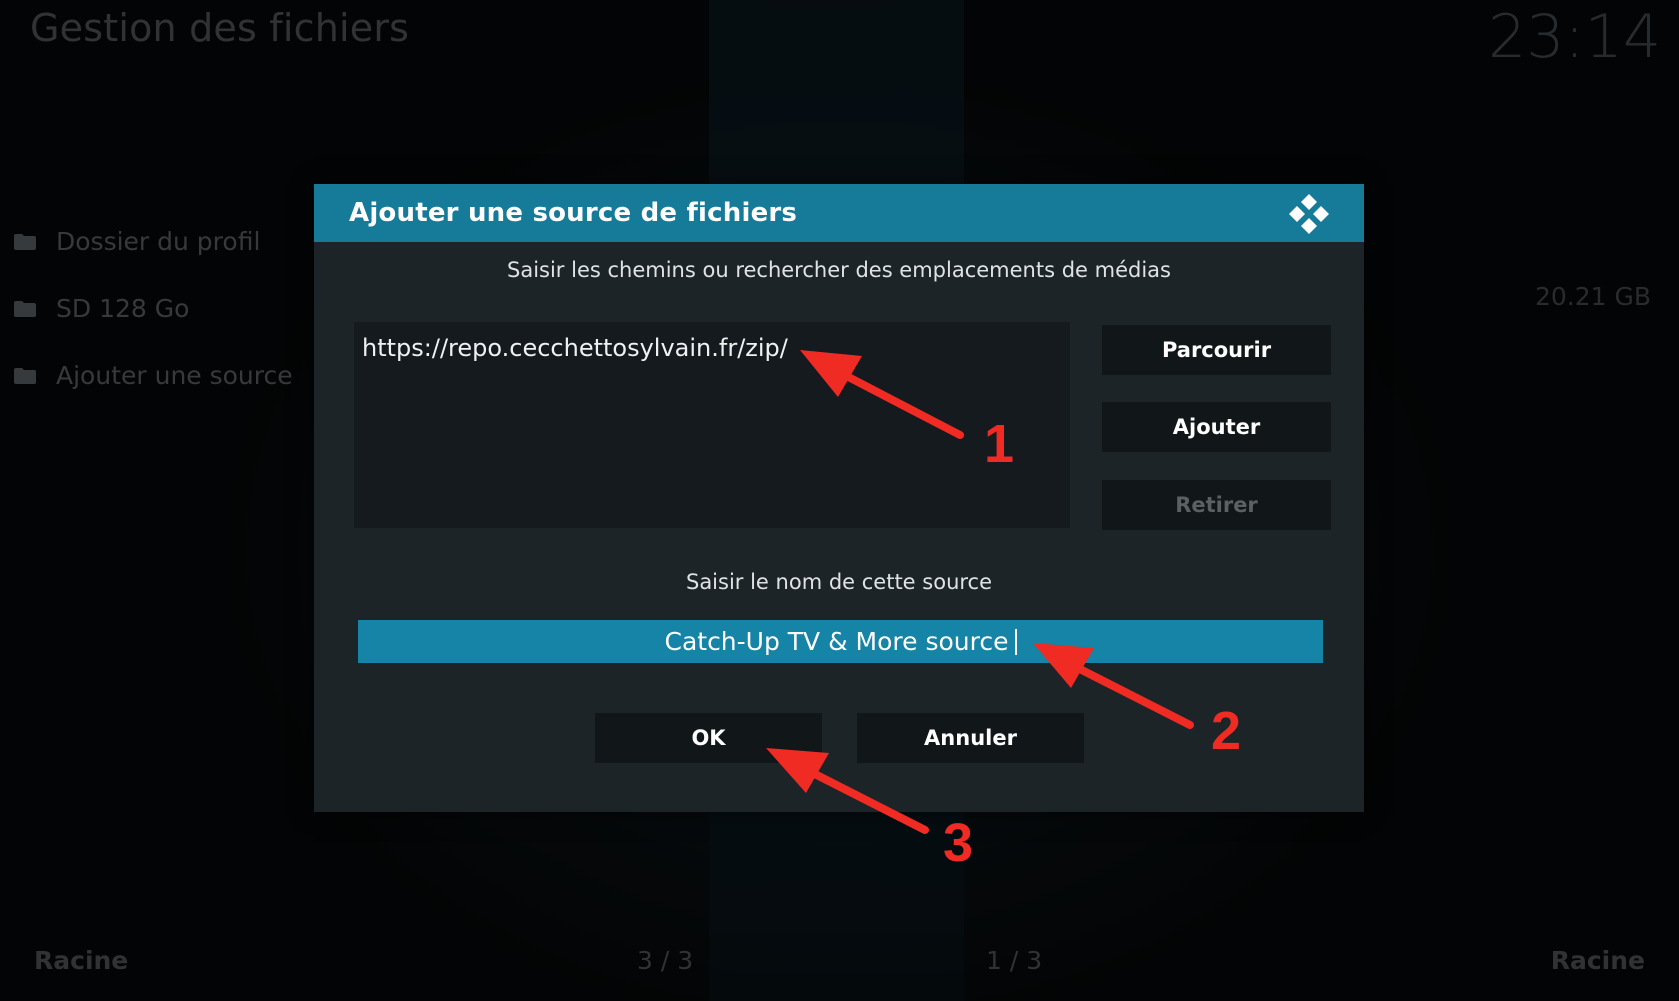 The image size is (1679, 1001). Describe the element at coordinates (573, 213) in the screenshot. I see `dialog-title: Ajouter une source de fichiers` at that location.